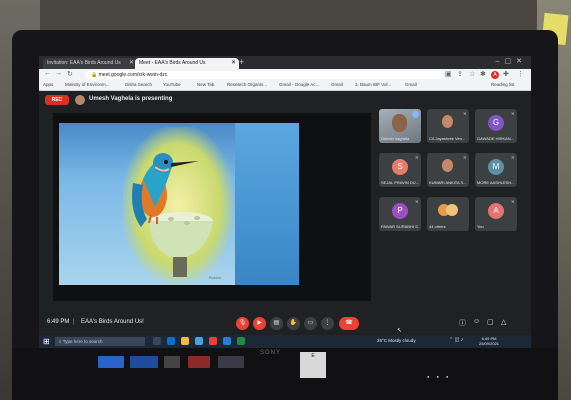 This screenshot has height=400, width=571. Describe the element at coordinates (264, 75) in the screenshot. I see `address-bar: 🔒 meet.google.com/xrk-wwin-dzc` at that location.